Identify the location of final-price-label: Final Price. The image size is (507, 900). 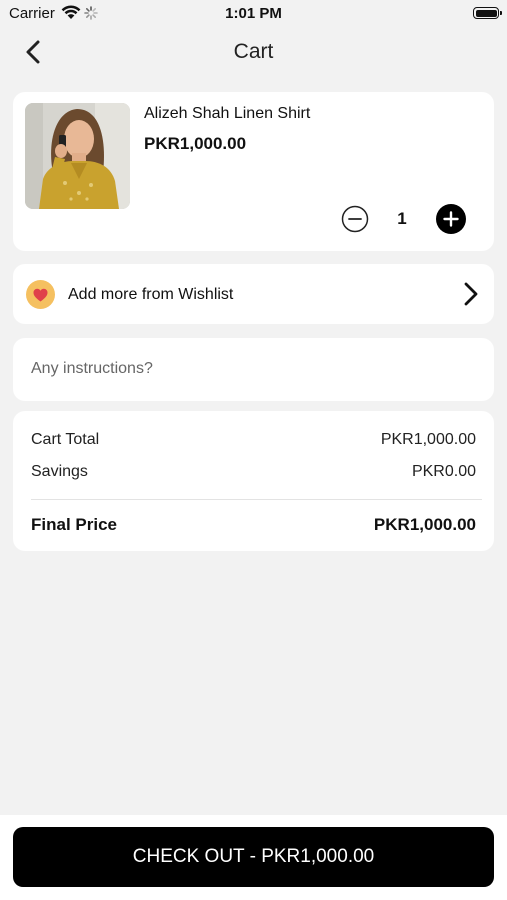
(74, 524).